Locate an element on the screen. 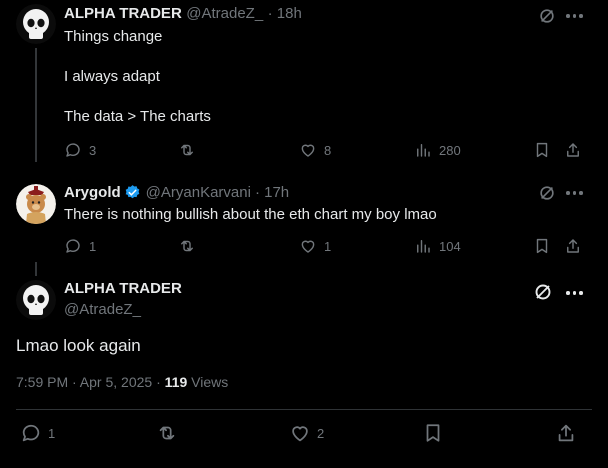  post-line-1: Things change is located at coordinates (113, 36).